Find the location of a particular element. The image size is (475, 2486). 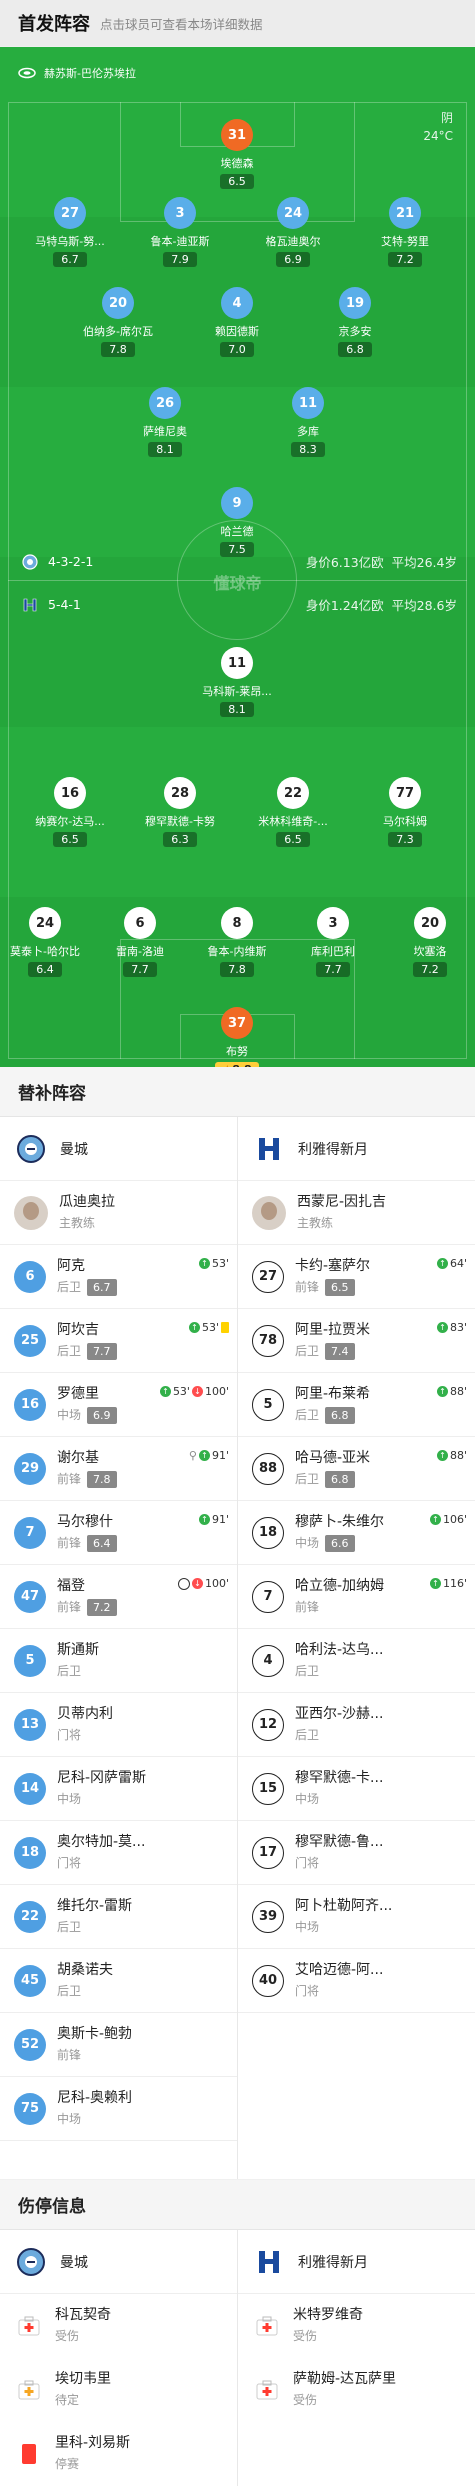

subs-away-team-name: 利雅得新月 is located at coordinates (333, 1149).